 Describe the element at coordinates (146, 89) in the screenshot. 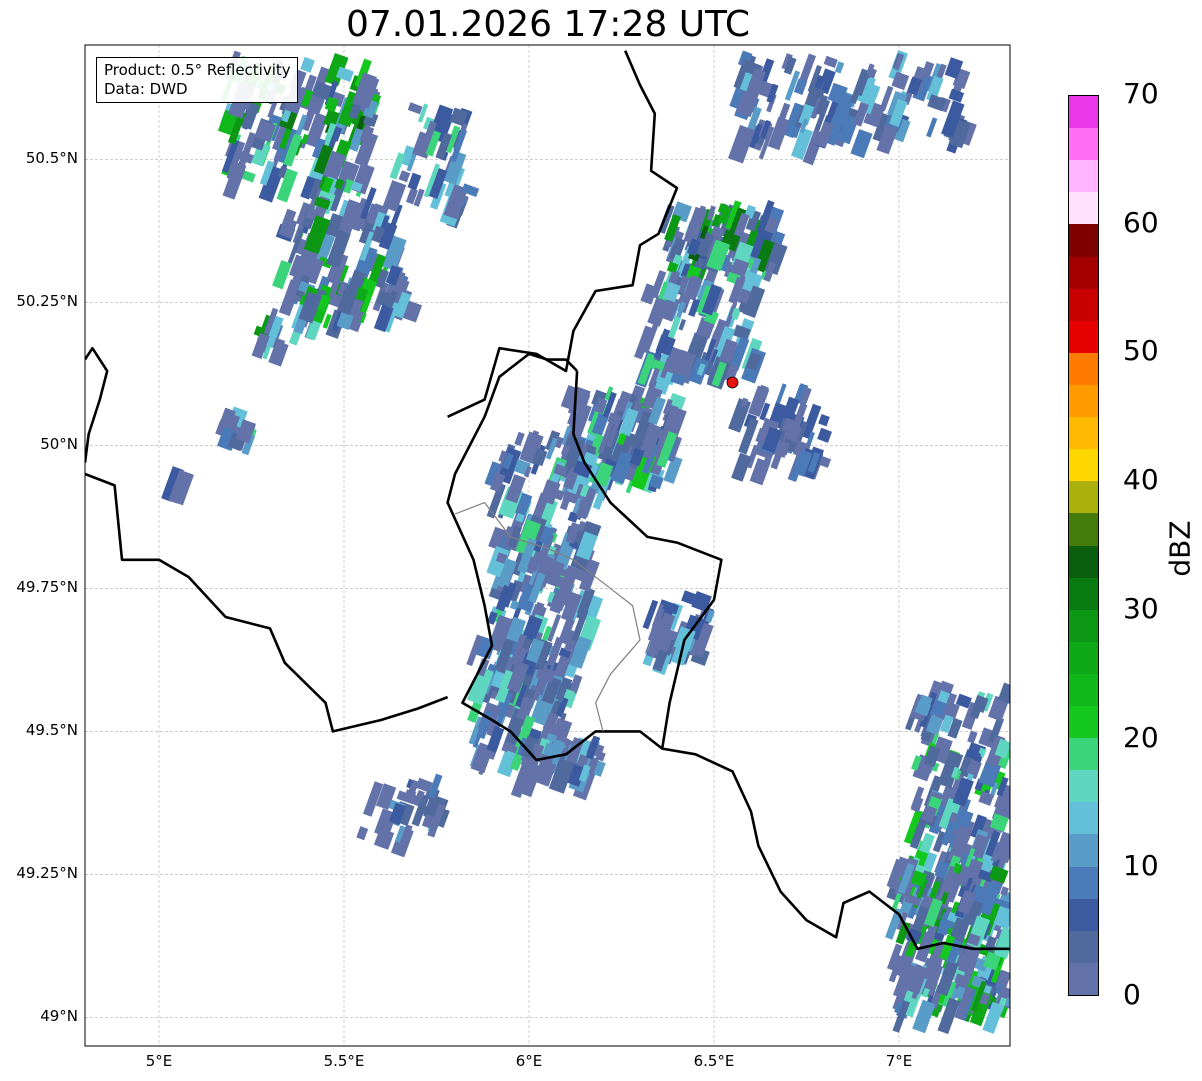

I see `data-source-label: Data: DWD` at that location.